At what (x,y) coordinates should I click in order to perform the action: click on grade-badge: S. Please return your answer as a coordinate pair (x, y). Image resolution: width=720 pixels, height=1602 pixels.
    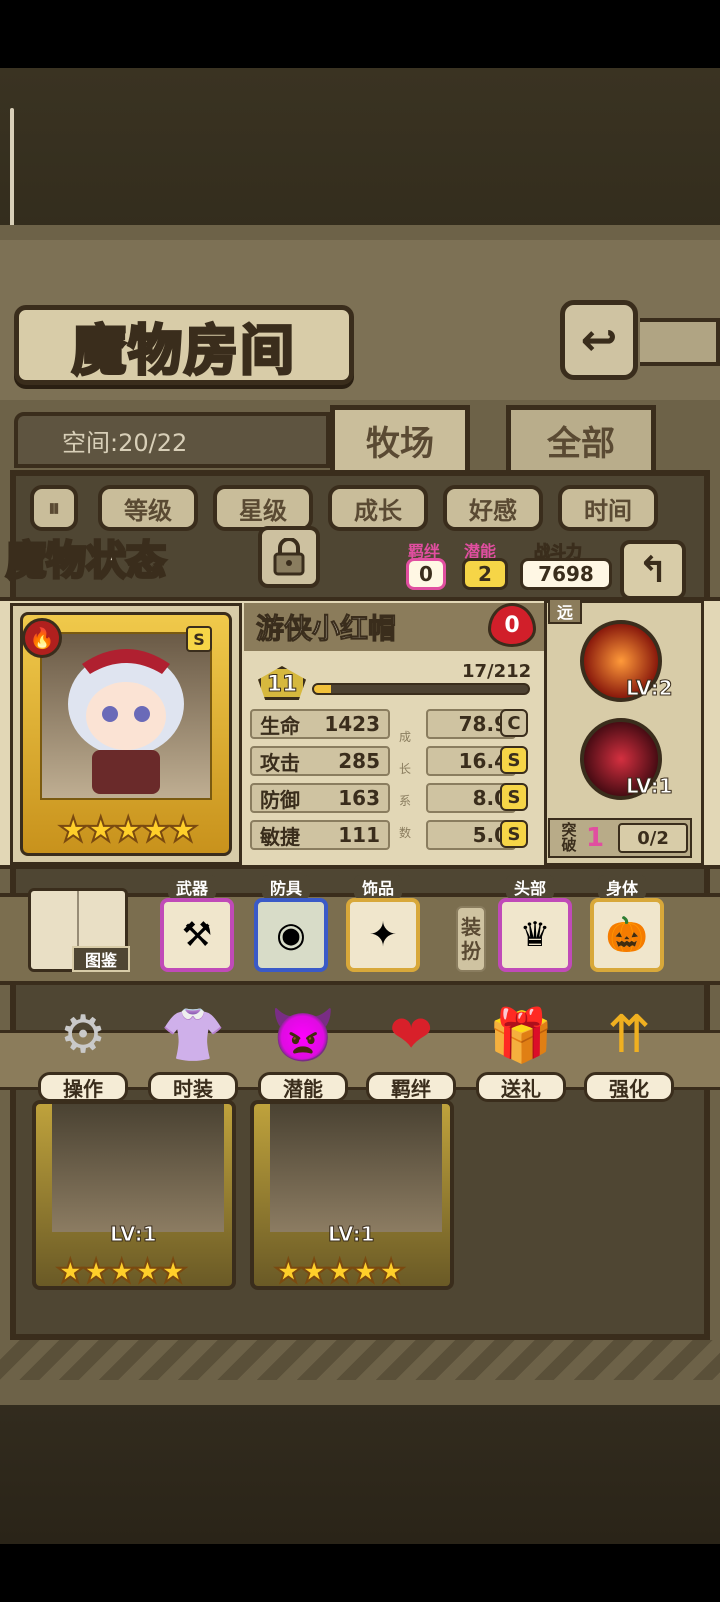
    Looking at the image, I should click on (199, 639).